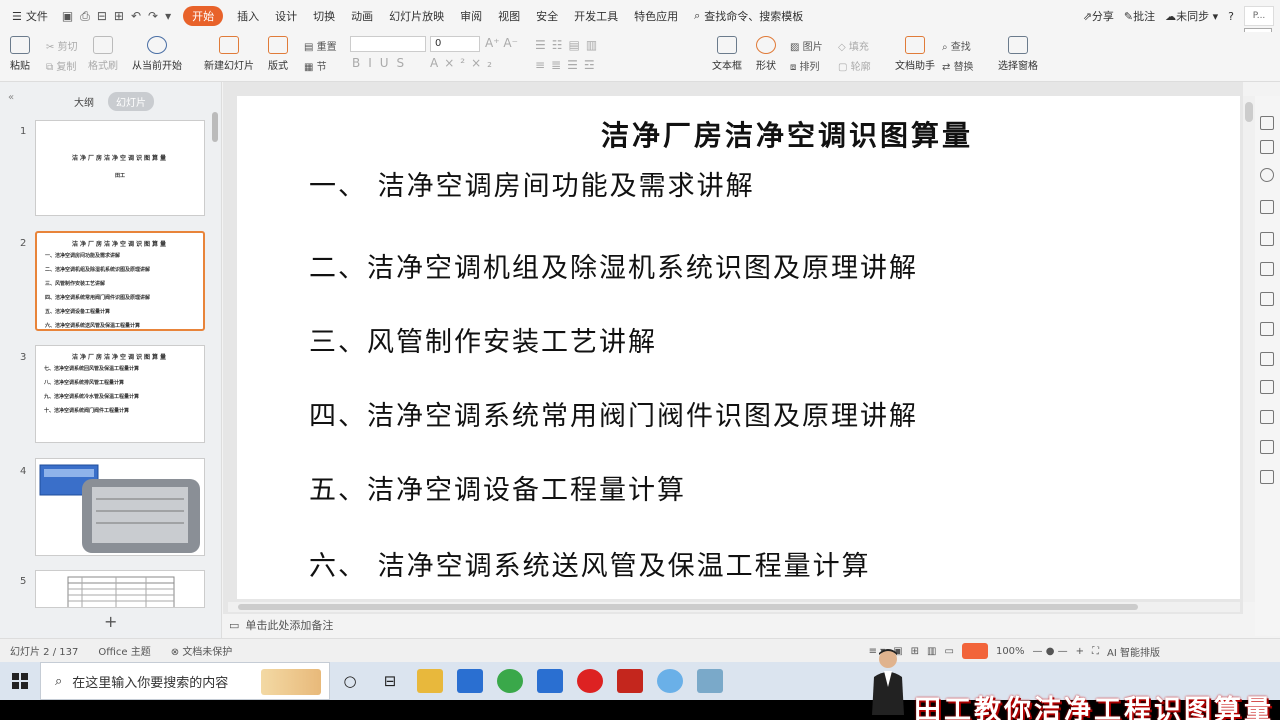 Image resolution: width=1280 pixels, height=720 pixels. I want to click on section-button: ▦ 节, so click(315, 65).